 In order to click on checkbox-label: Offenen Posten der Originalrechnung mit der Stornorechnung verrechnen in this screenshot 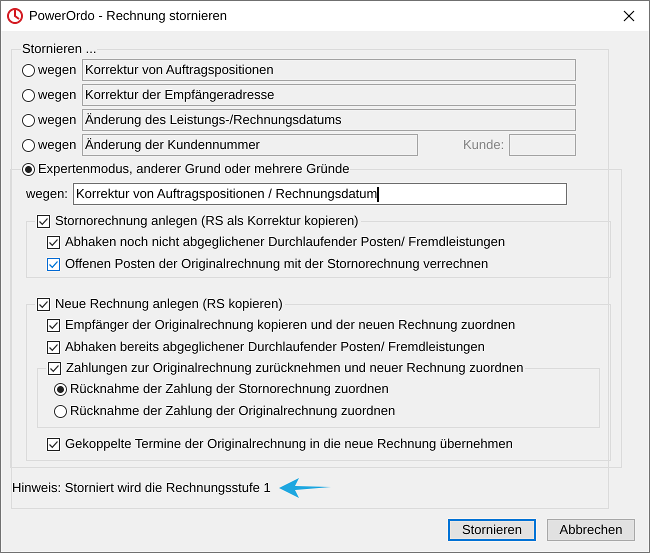, I will do `click(276, 264)`.